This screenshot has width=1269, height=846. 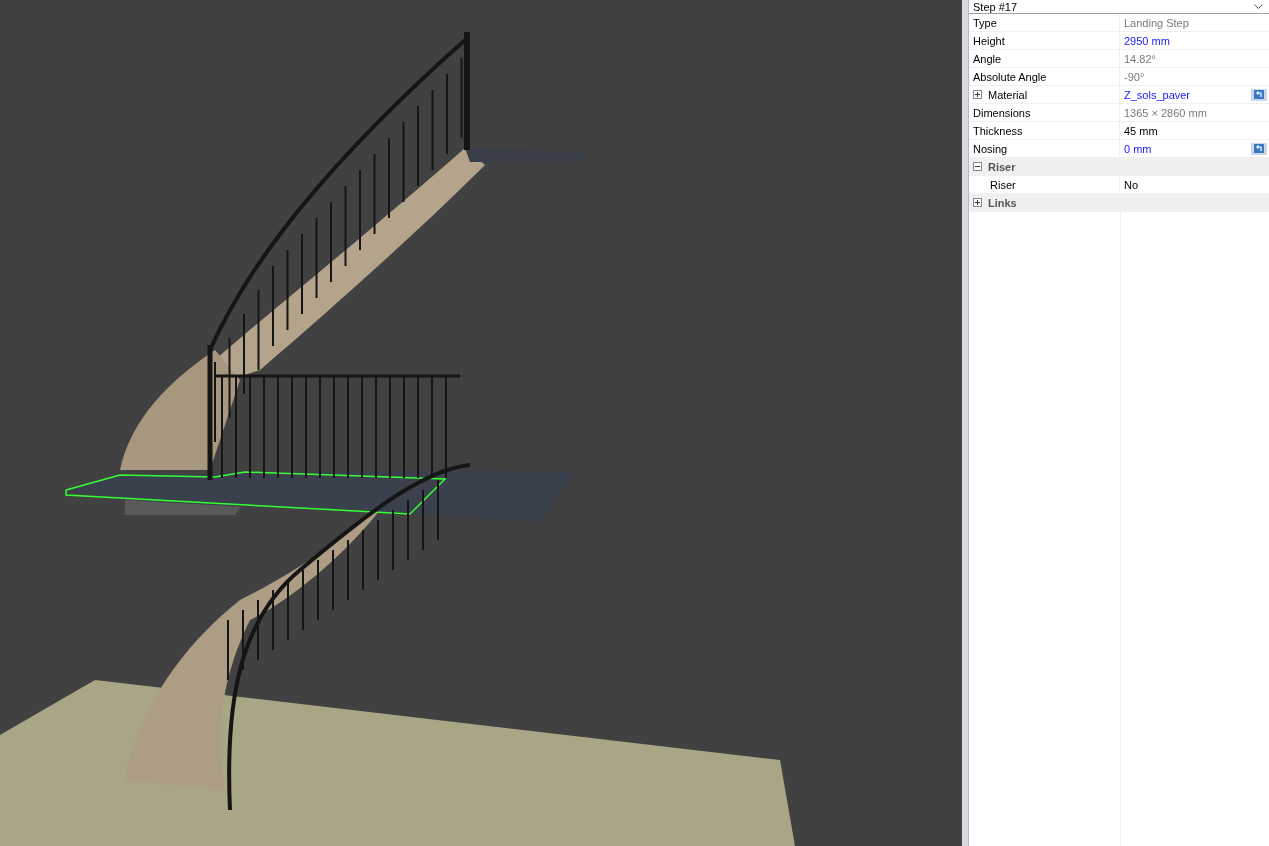 What do you see at coordinates (1157, 94) in the screenshot?
I see `property-value: Z_sols_paver` at bounding box center [1157, 94].